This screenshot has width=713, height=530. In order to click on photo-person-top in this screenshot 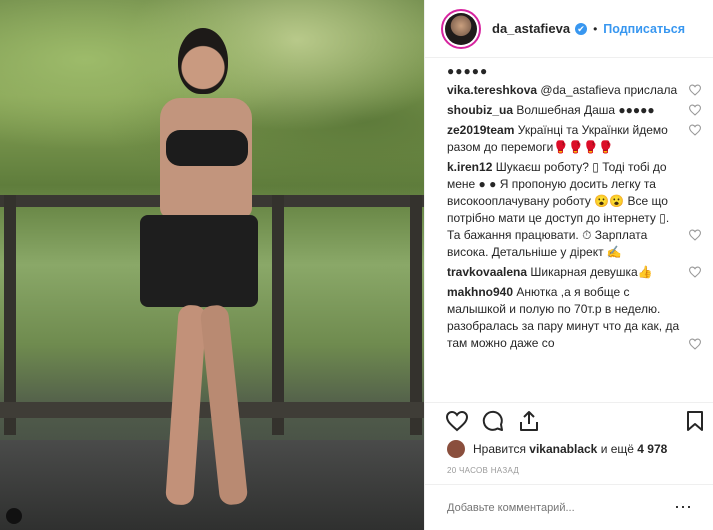, I will do `click(207, 148)`.